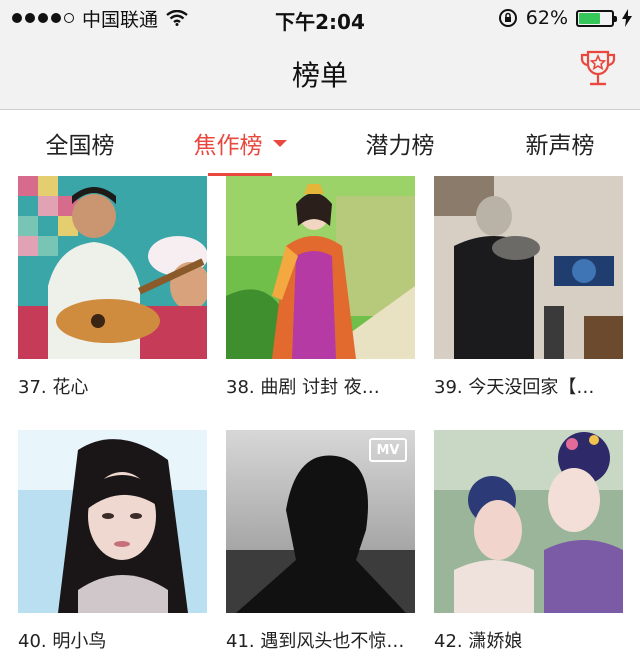 The height and width of the screenshot is (653, 640). What do you see at coordinates (43, 18) in the screenshot?
I see `signal-strength-icon` at bounding box center [43, 18].